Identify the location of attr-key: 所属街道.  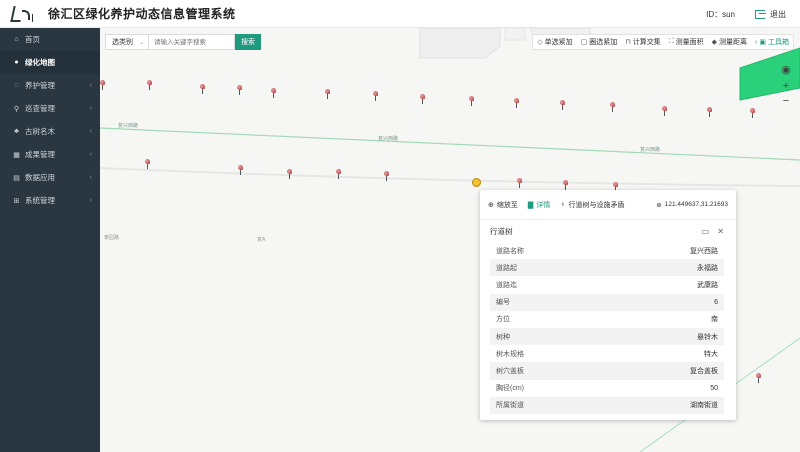
(548, 405).